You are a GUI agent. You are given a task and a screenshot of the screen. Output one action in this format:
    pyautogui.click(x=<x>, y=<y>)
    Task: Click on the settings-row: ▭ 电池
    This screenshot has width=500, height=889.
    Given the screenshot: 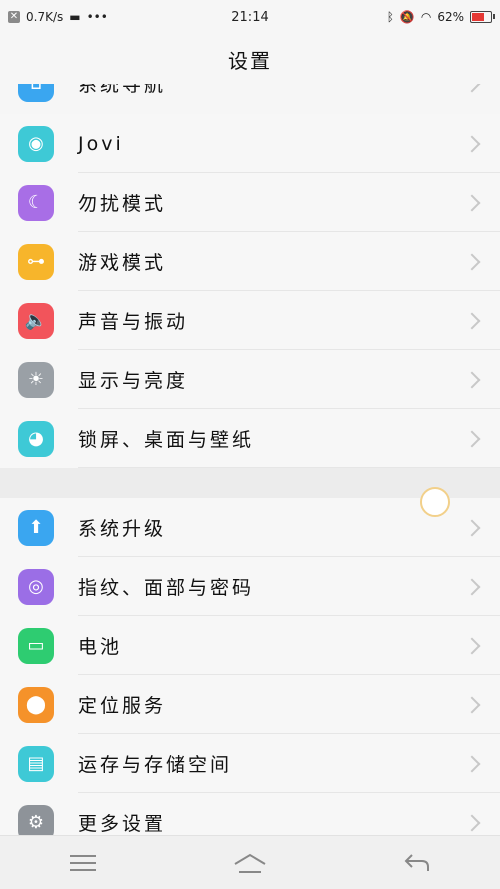 What is the action you would take?
    pyautogui.click(x=250, y=645)
    